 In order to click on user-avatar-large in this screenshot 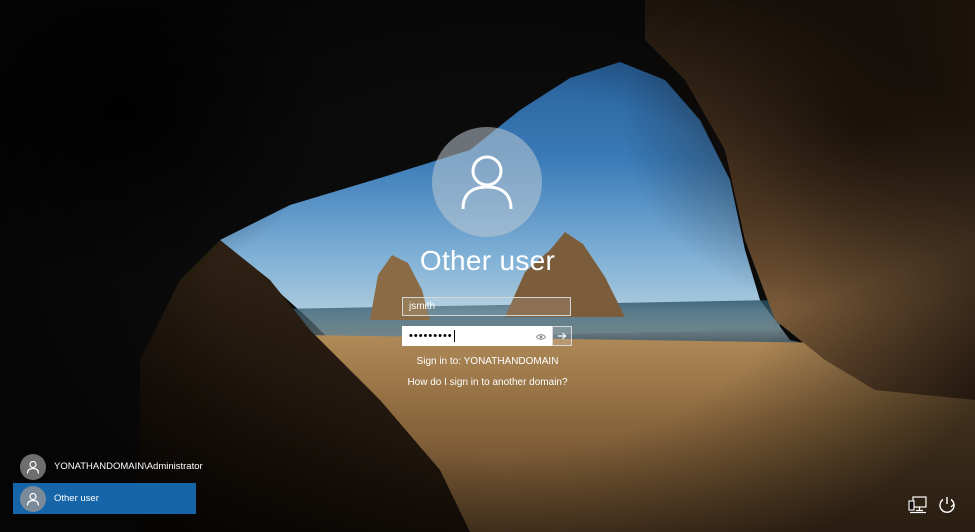, I will do `click(487, 182)`.